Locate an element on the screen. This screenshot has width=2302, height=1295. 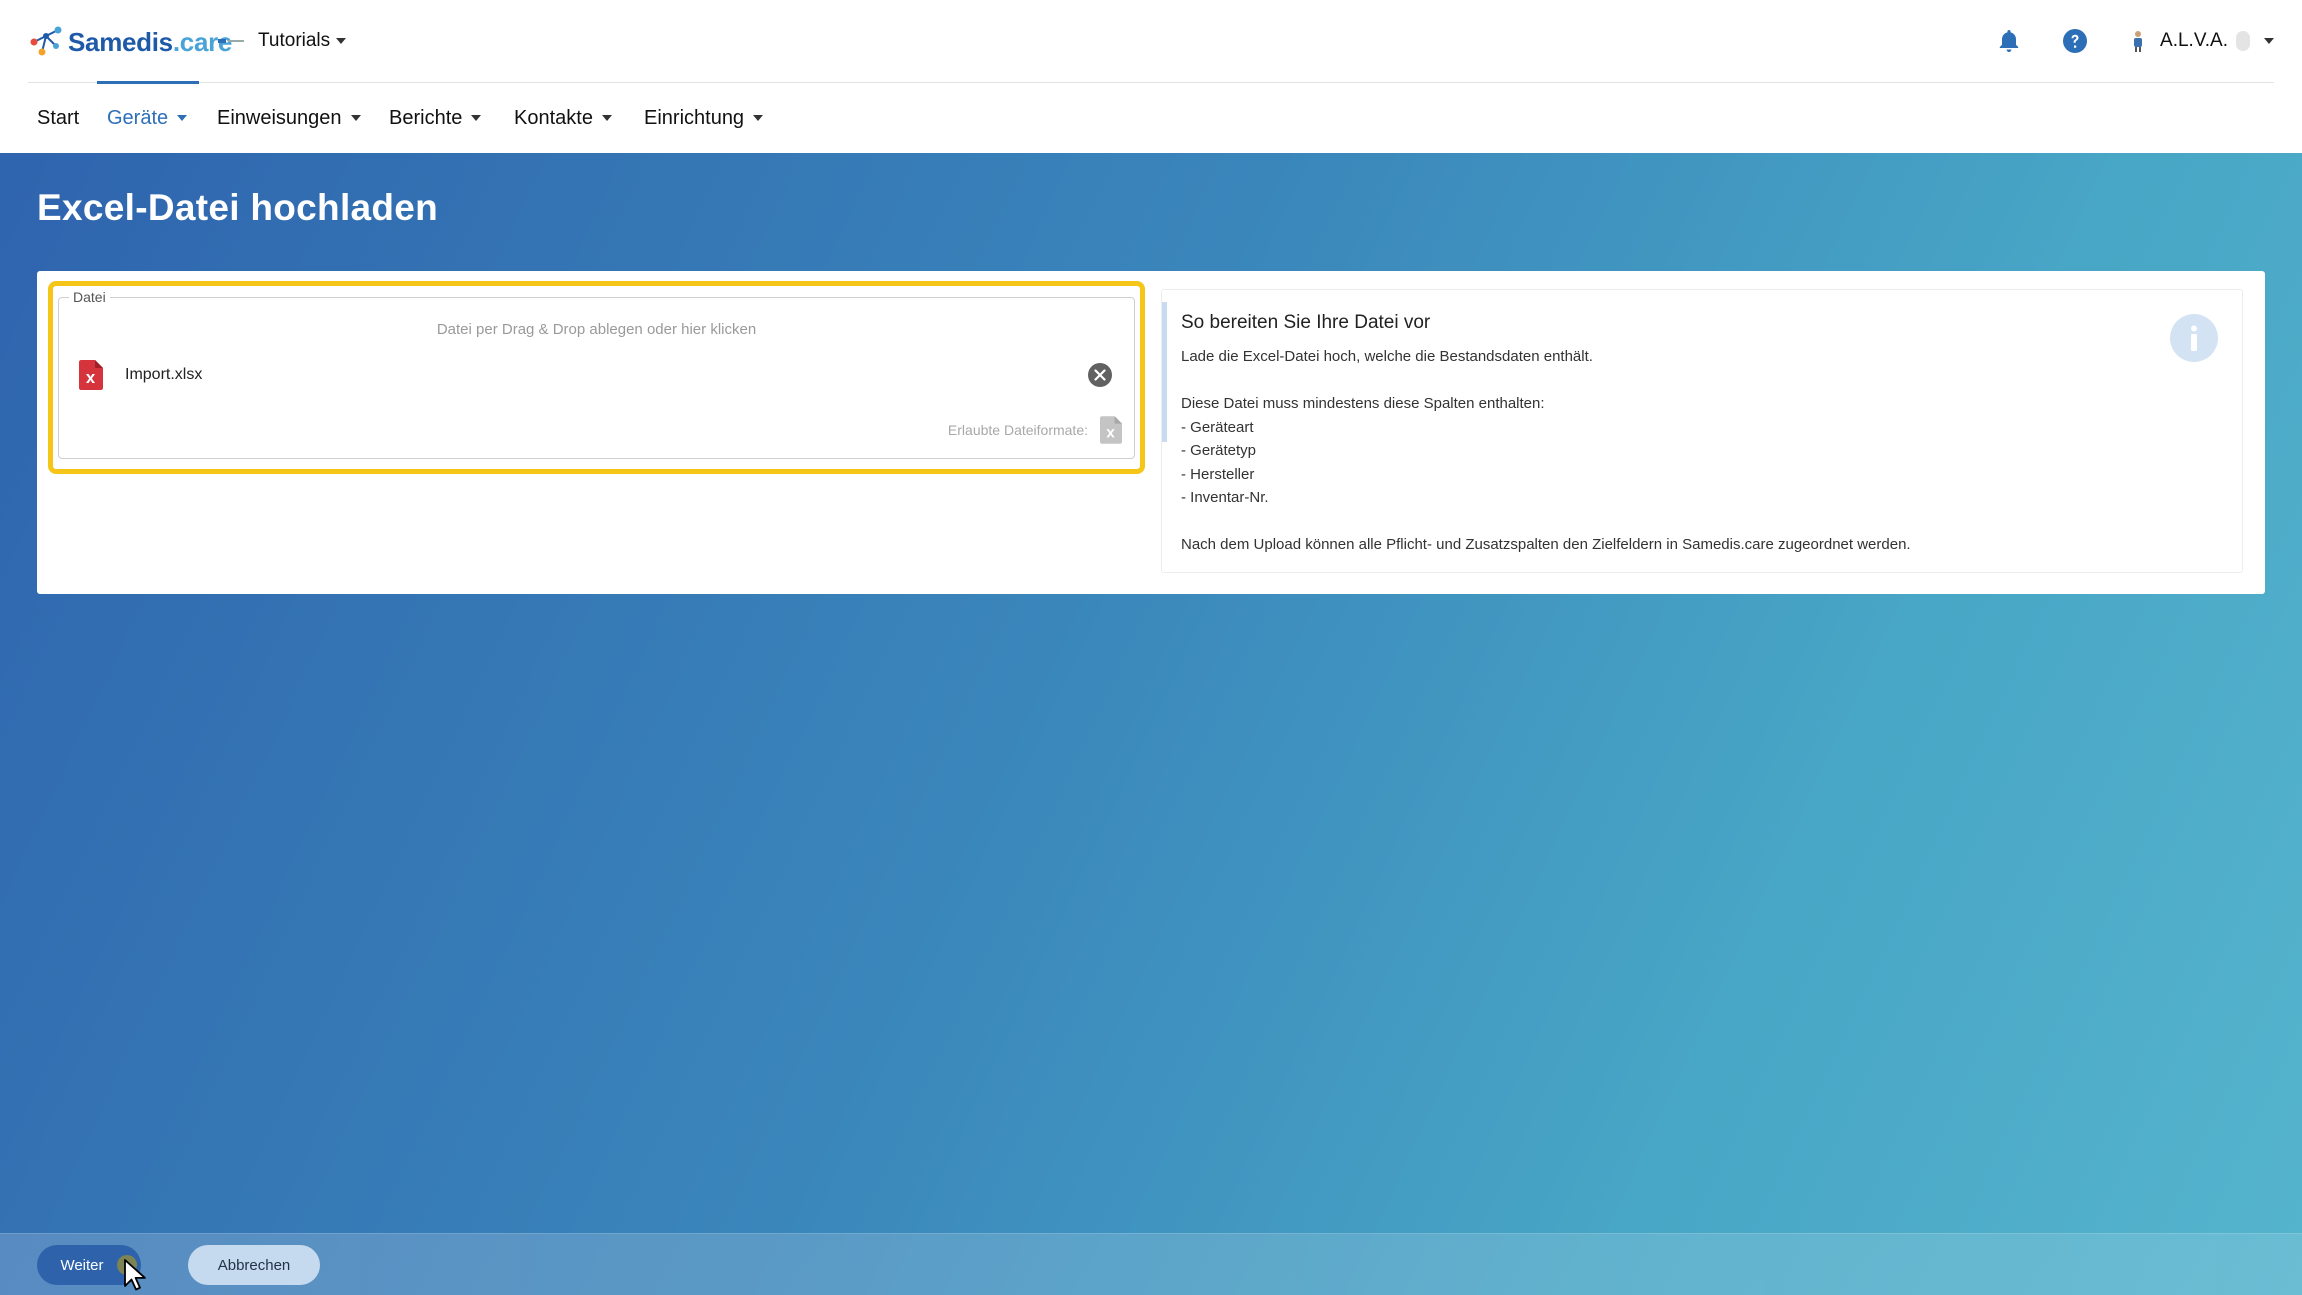
user-avatar-icon is located at coordinates (2138, 41).